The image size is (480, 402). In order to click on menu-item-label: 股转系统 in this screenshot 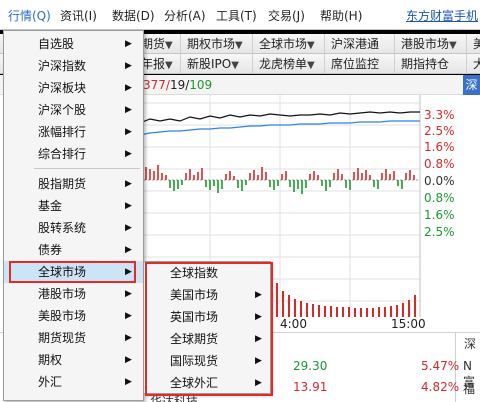, I will do `click(62, 228)`.